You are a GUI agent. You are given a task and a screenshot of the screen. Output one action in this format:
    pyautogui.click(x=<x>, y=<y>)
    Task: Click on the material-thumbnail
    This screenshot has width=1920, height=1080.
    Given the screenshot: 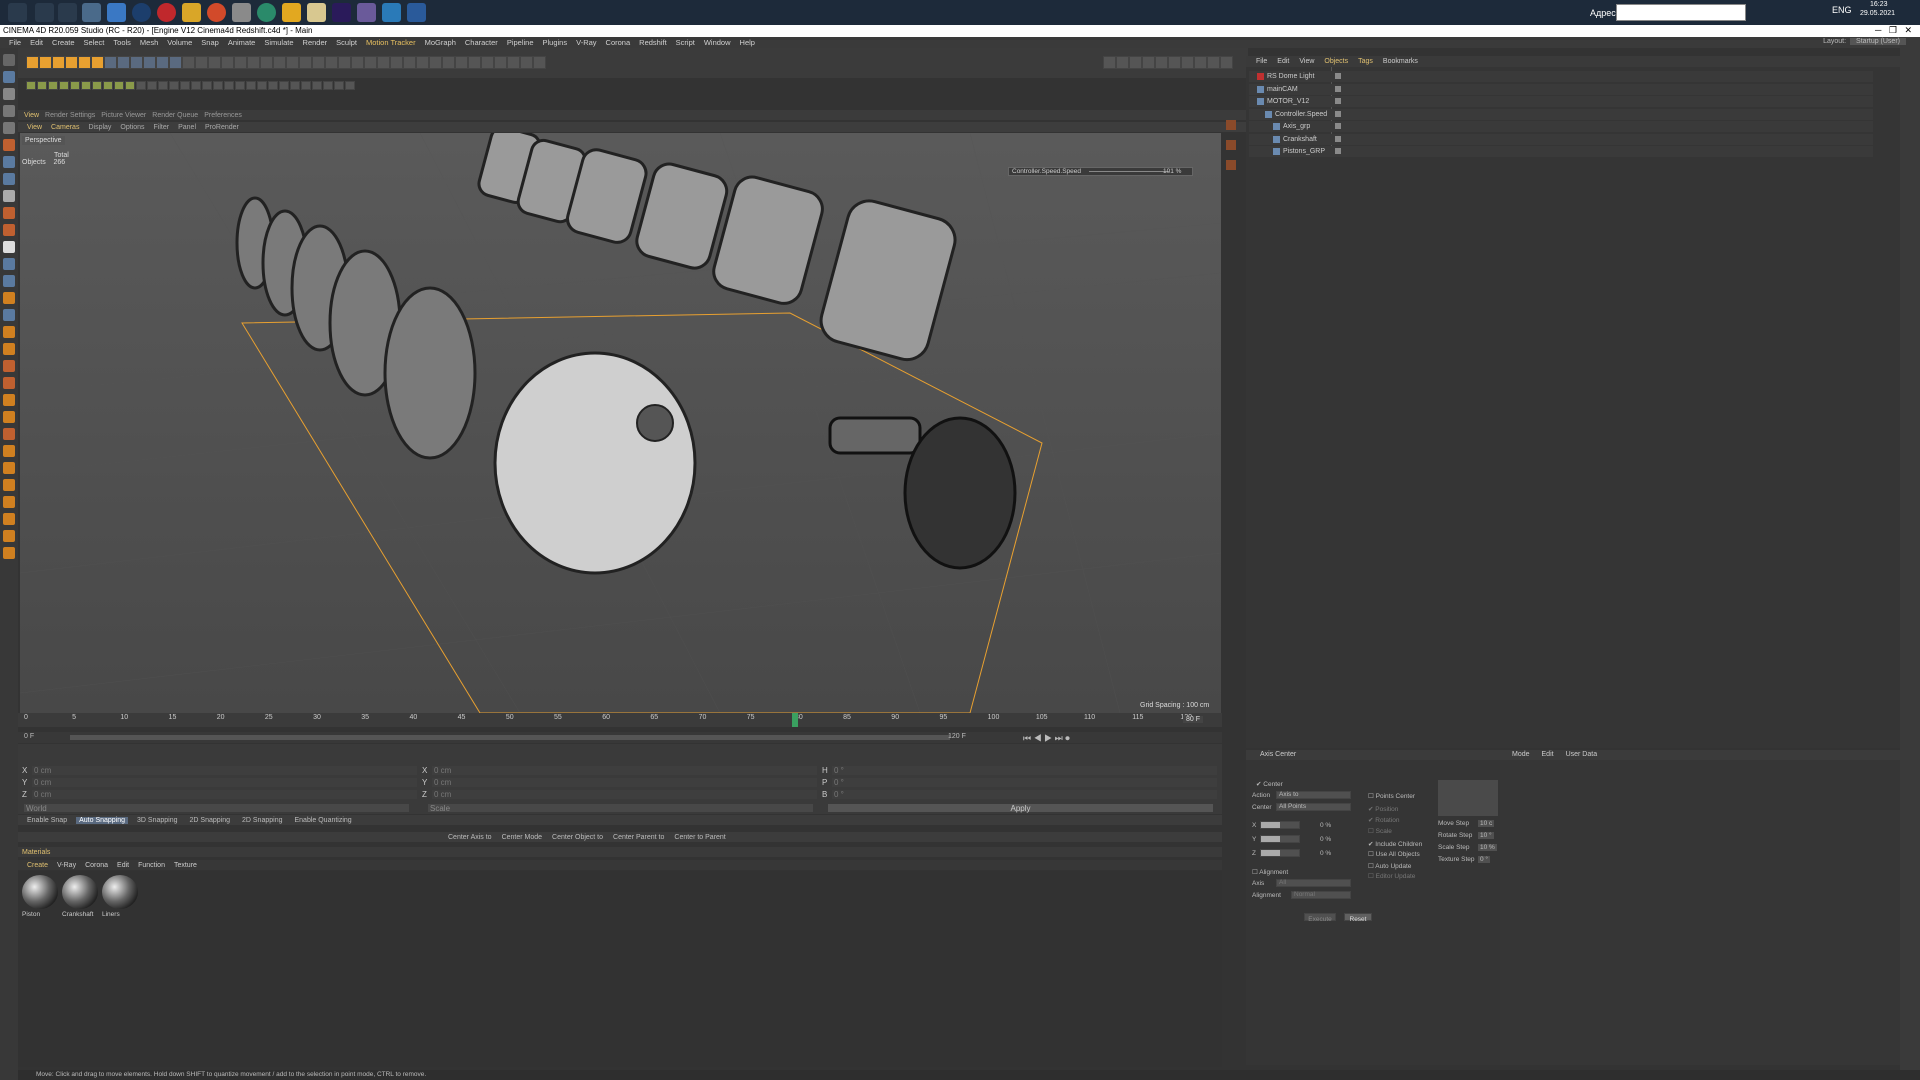 What is the action you would take?
    pyautogui.click(x=120, y=892)
    